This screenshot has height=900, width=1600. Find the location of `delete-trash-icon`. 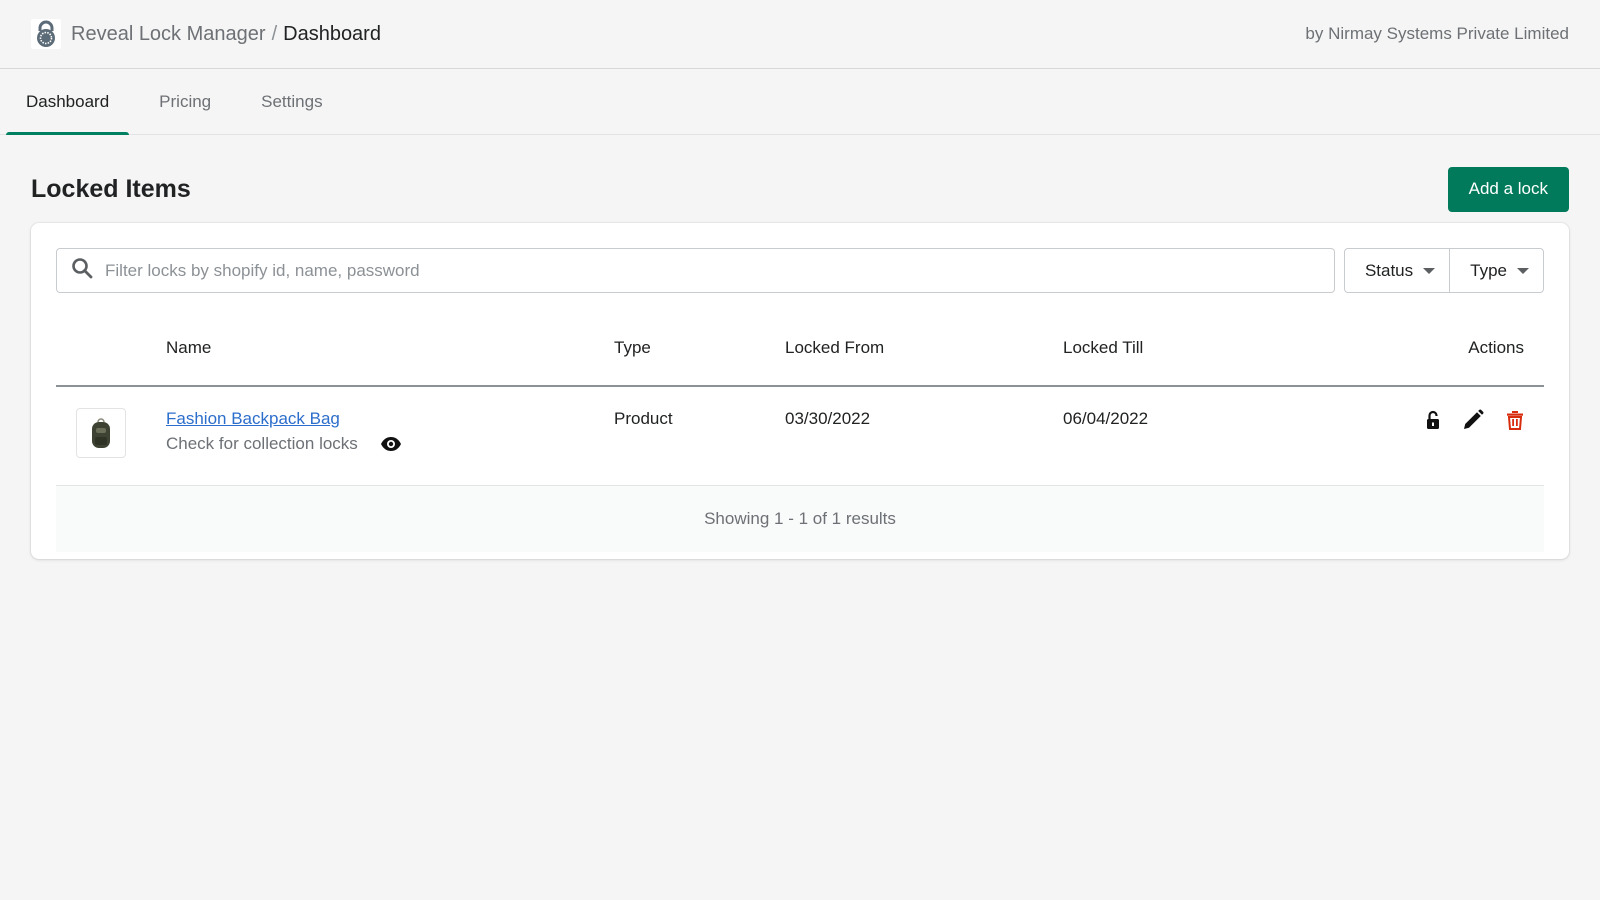

delete-trash-icon is located at coordinates (1515, 420).